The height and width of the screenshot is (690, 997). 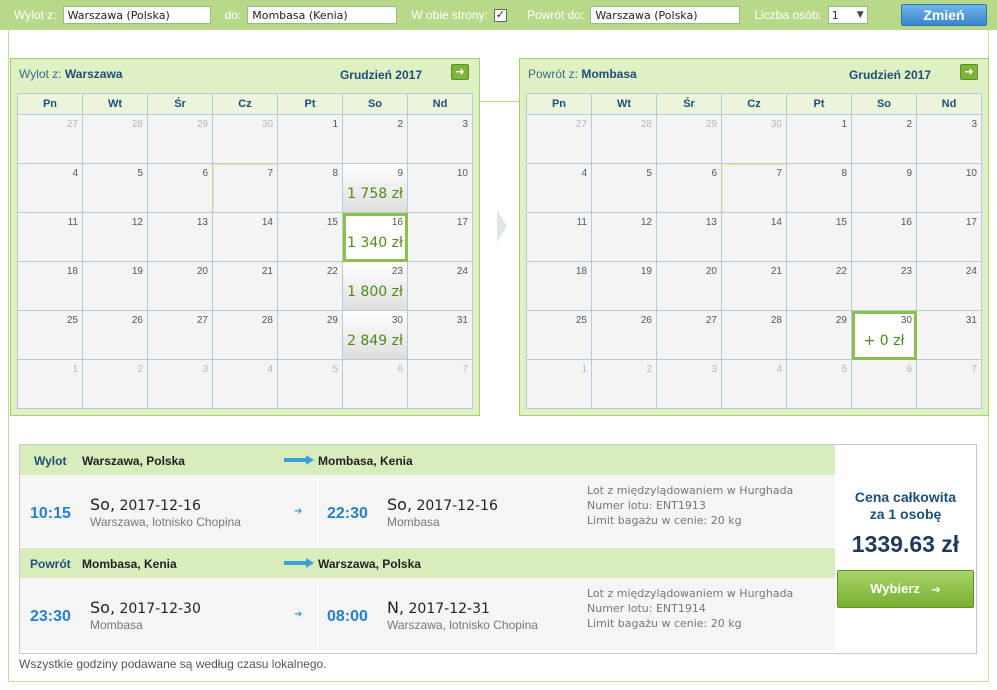 What do you see at coordinates (115, 237) in the screenshot?
I see `calendar-day: 12` at bounding box center [115, 237].